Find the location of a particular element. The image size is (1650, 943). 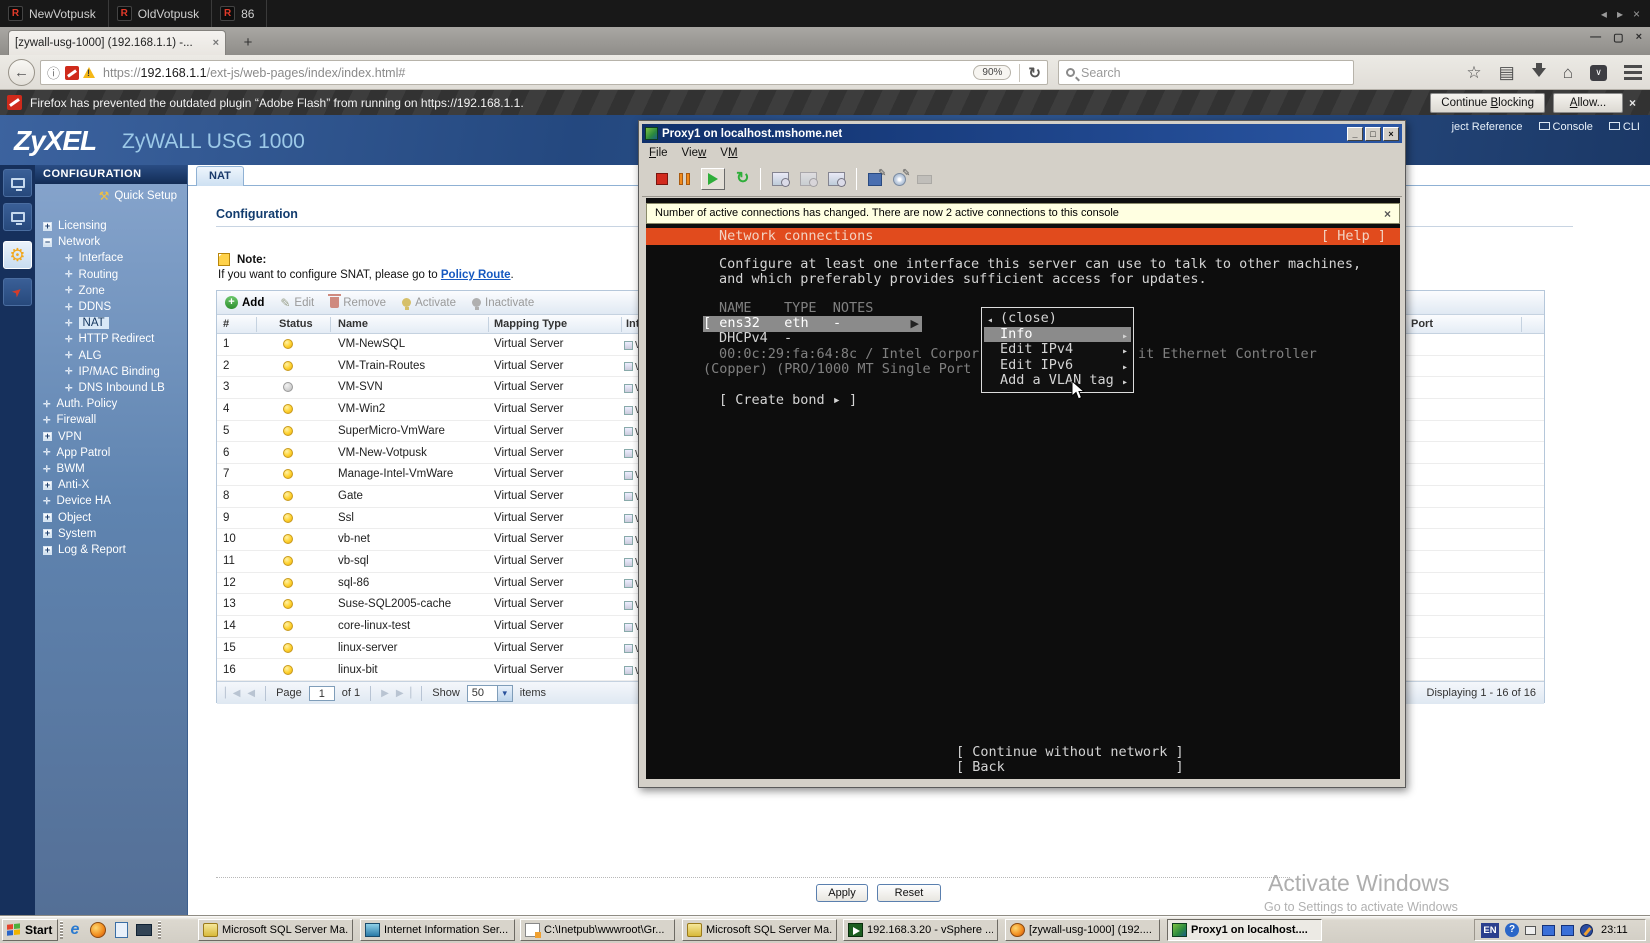

menu-item-add-a-vlan-tag: Add a VLAN tag ▸ is located at coordinates (1057, 380).